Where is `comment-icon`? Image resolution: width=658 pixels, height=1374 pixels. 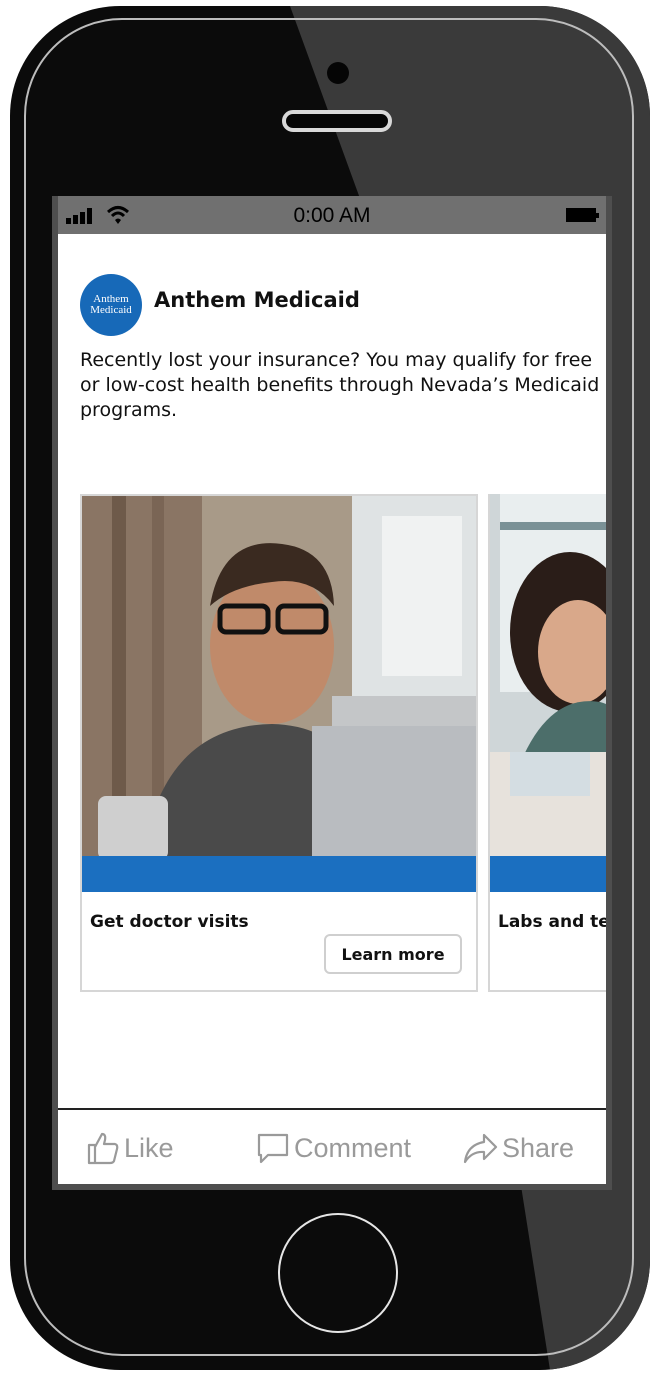 comment-icon is located at coordinates (273, 1148).